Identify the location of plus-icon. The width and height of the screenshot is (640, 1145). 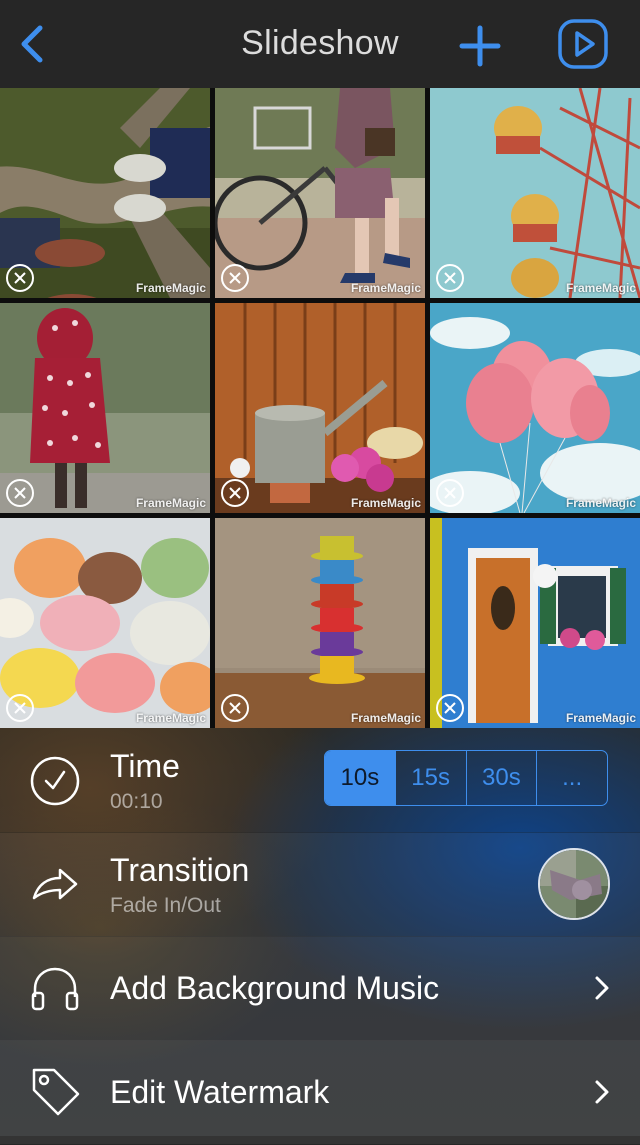
(480, 46).